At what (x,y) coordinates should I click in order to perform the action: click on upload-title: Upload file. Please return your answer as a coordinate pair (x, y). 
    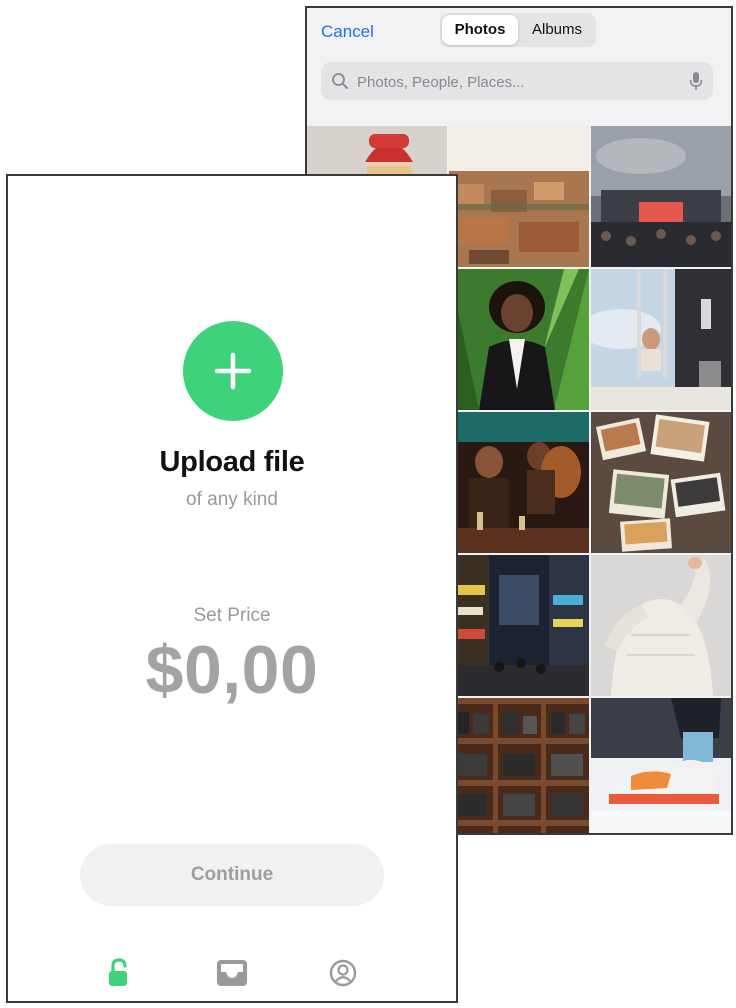
    Looking at the image, I should click on (232, 462).